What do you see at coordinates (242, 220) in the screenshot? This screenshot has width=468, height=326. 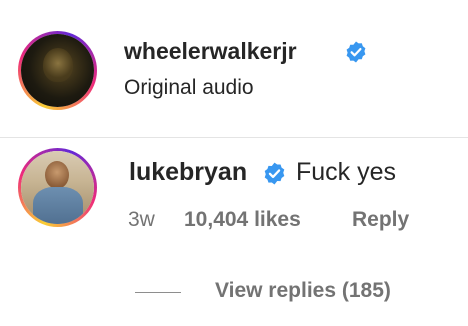 I see `comment-likes-count: 10,404 likes` at bounding box center [242, 220].